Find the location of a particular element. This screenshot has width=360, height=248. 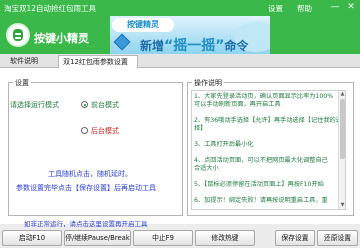

restore-settings-button: 还原设置 is located at coordinates (337, 238).